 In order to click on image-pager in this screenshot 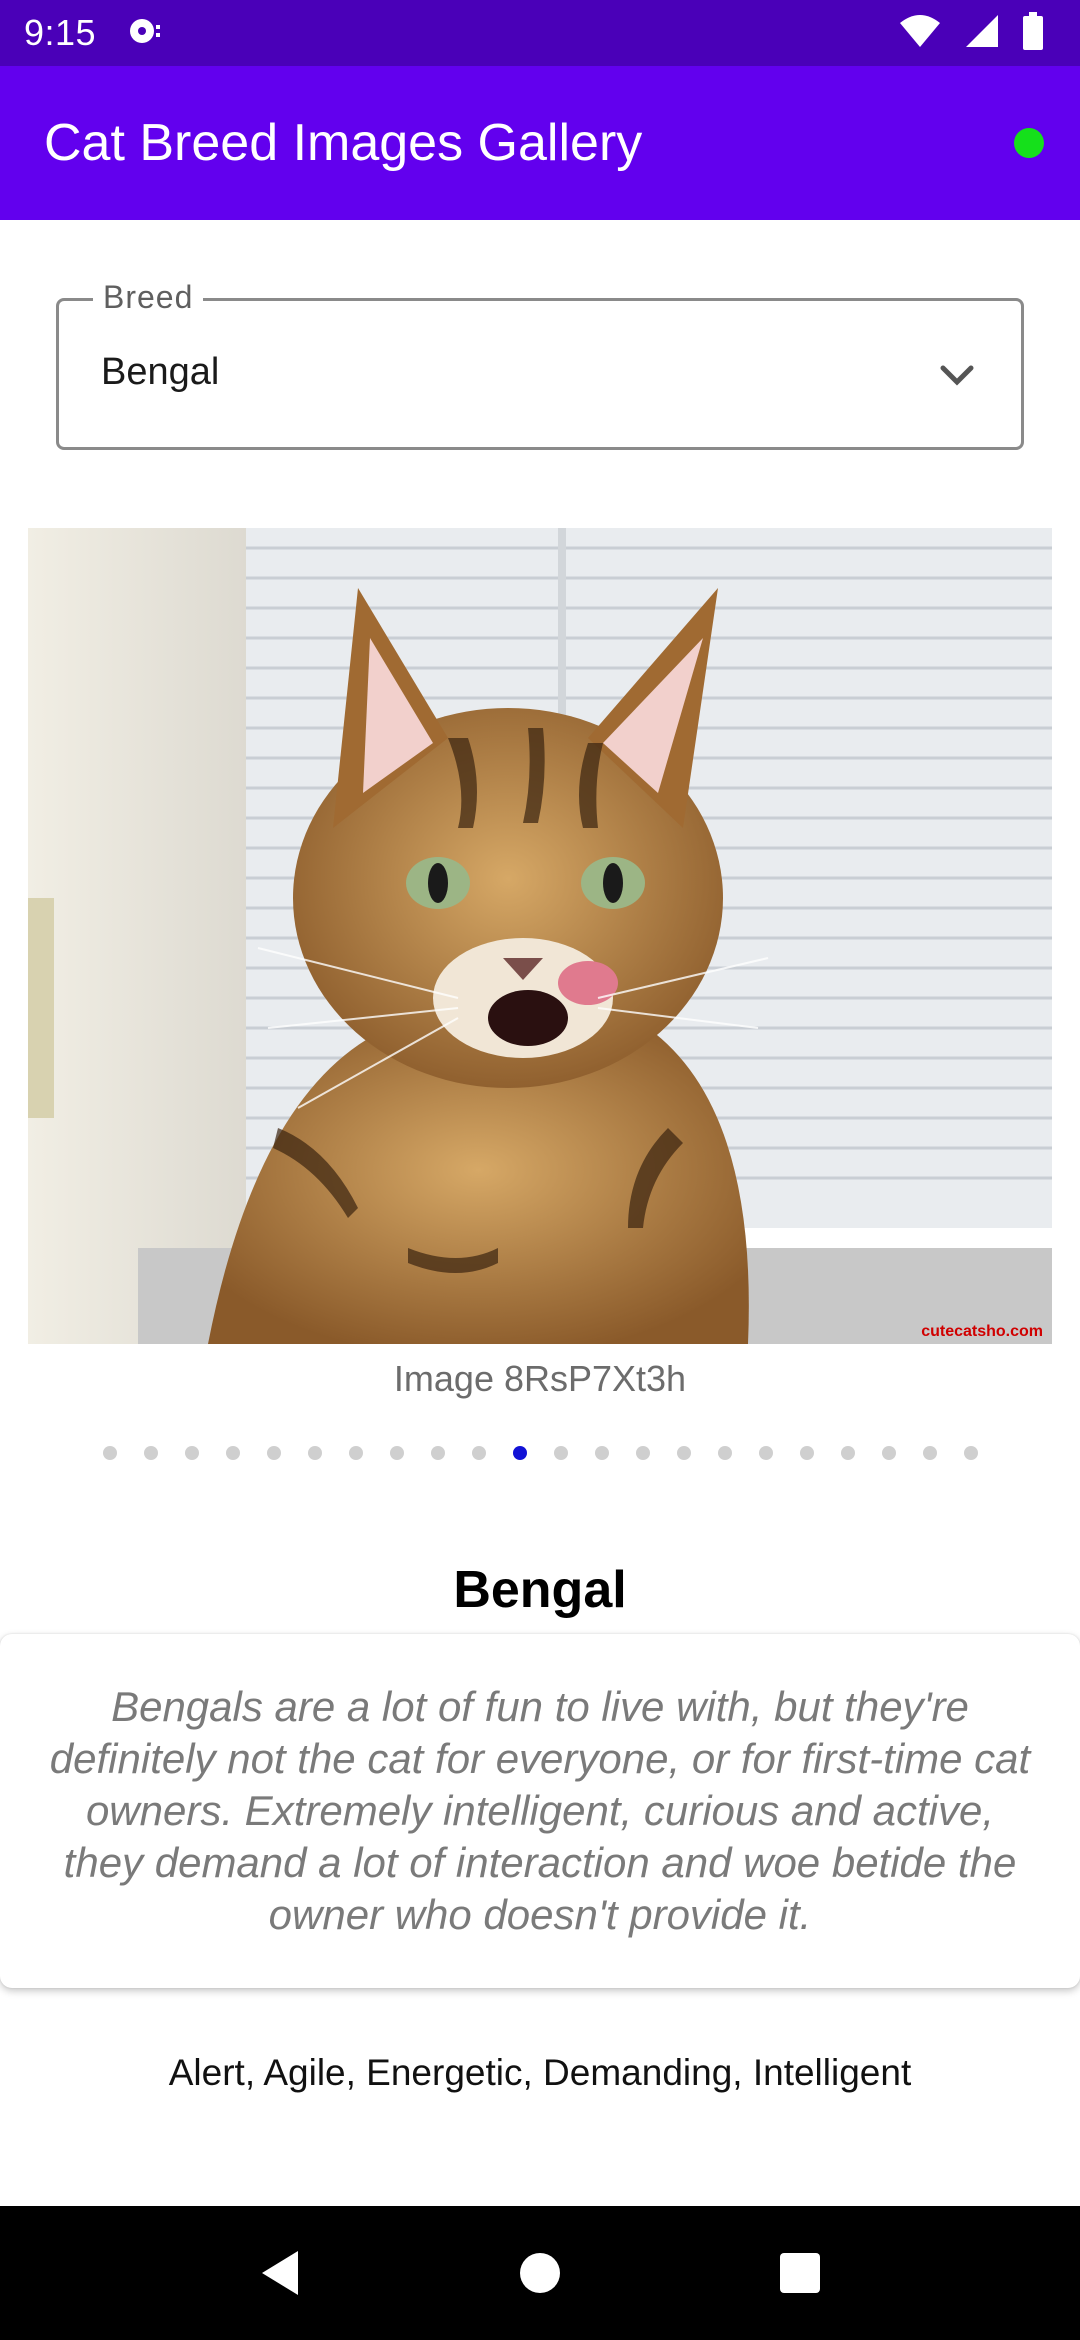, I will do `click(540, 1453)`.